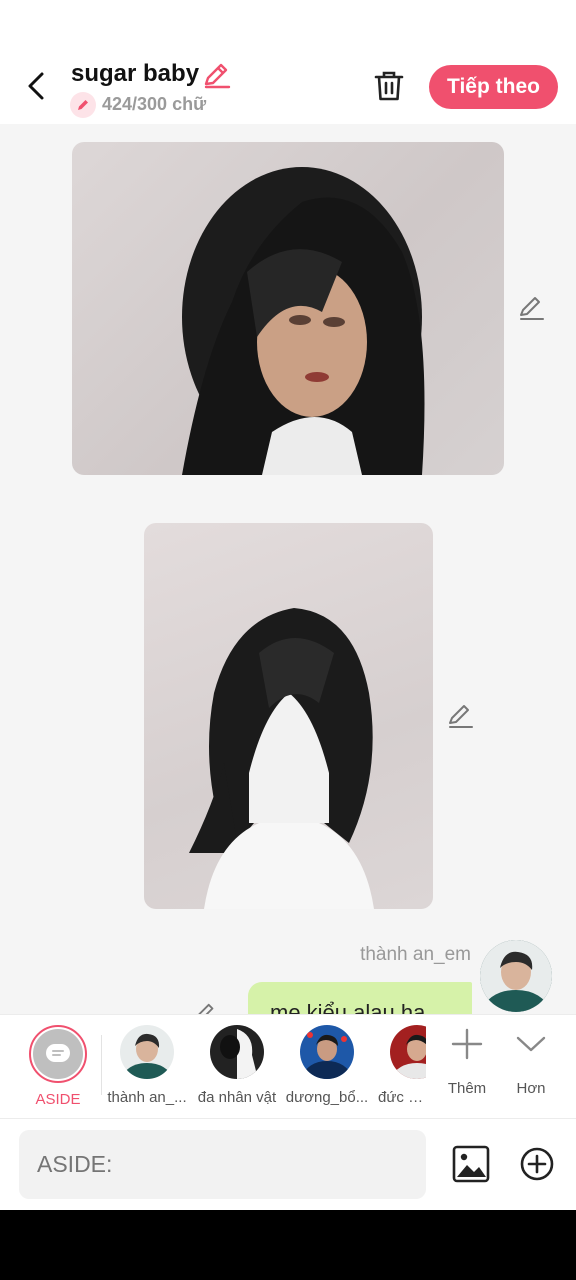  I want to click on add-content-button, so click(537, 1164).